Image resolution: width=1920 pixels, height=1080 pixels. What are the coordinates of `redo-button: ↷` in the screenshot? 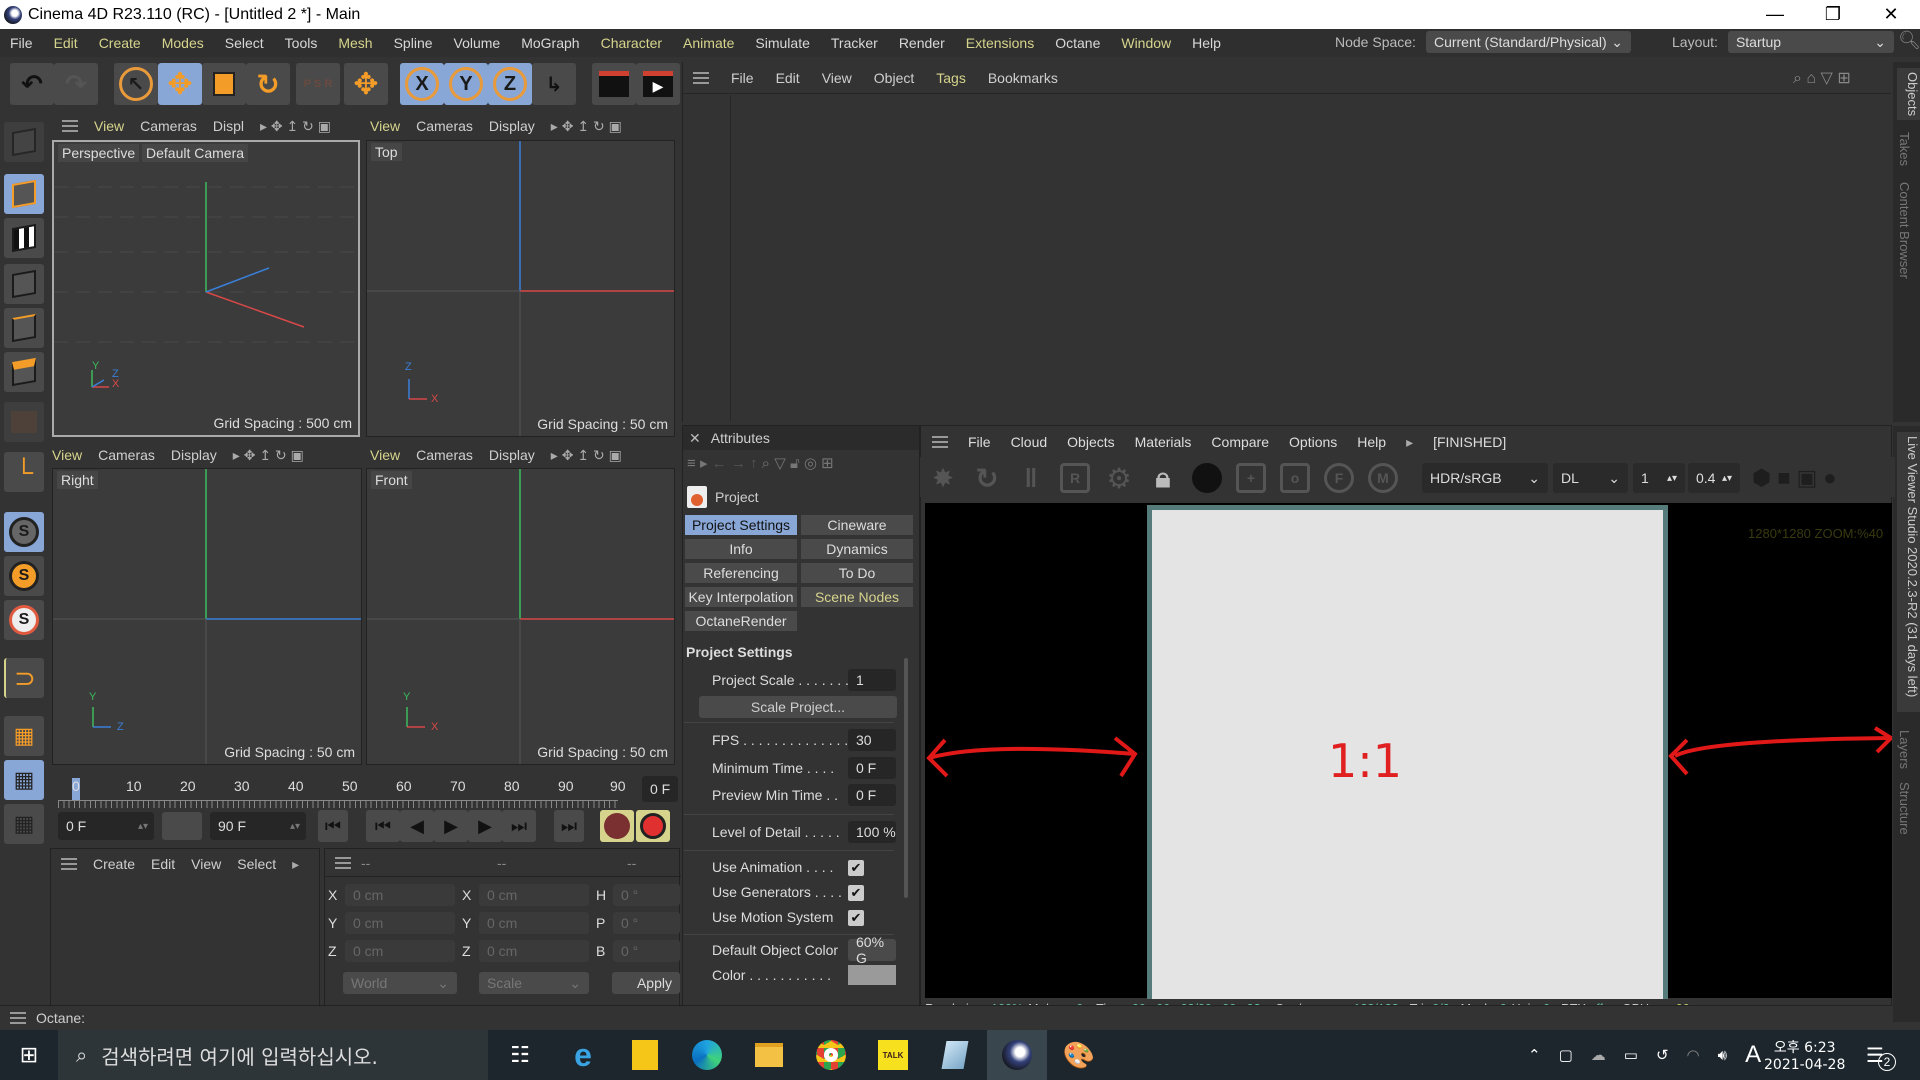 It's located at (76, 84).